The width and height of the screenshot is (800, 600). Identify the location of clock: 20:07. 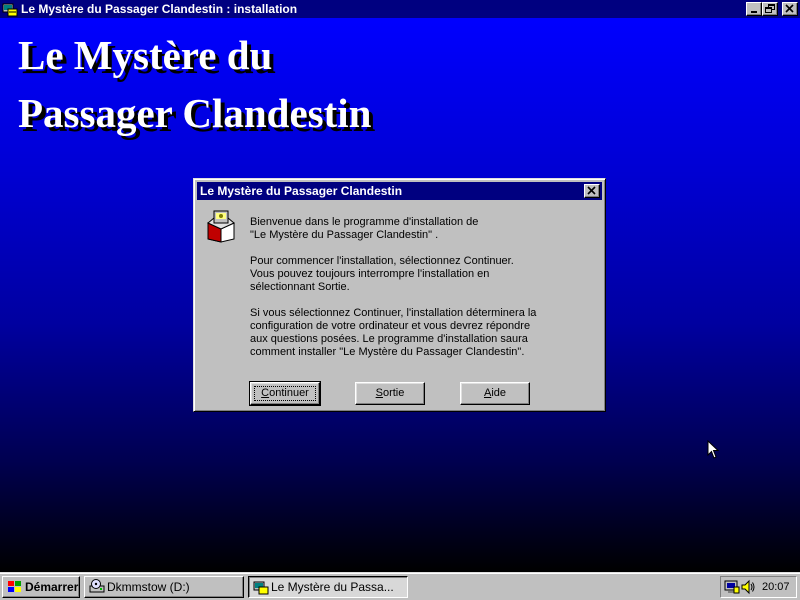
(776, 587).